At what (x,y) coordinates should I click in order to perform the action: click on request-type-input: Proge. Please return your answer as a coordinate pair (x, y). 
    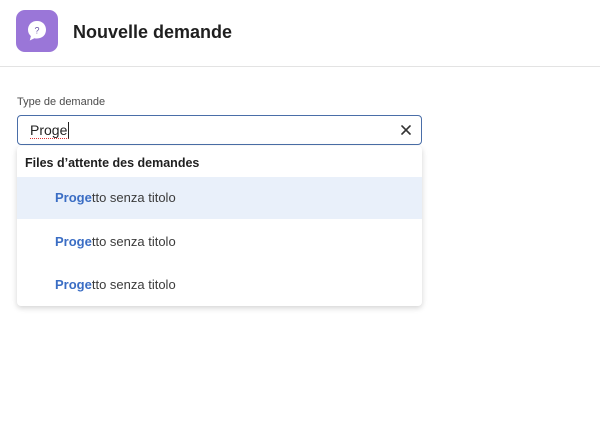
    Looking at the image, I should click on (219, 130).